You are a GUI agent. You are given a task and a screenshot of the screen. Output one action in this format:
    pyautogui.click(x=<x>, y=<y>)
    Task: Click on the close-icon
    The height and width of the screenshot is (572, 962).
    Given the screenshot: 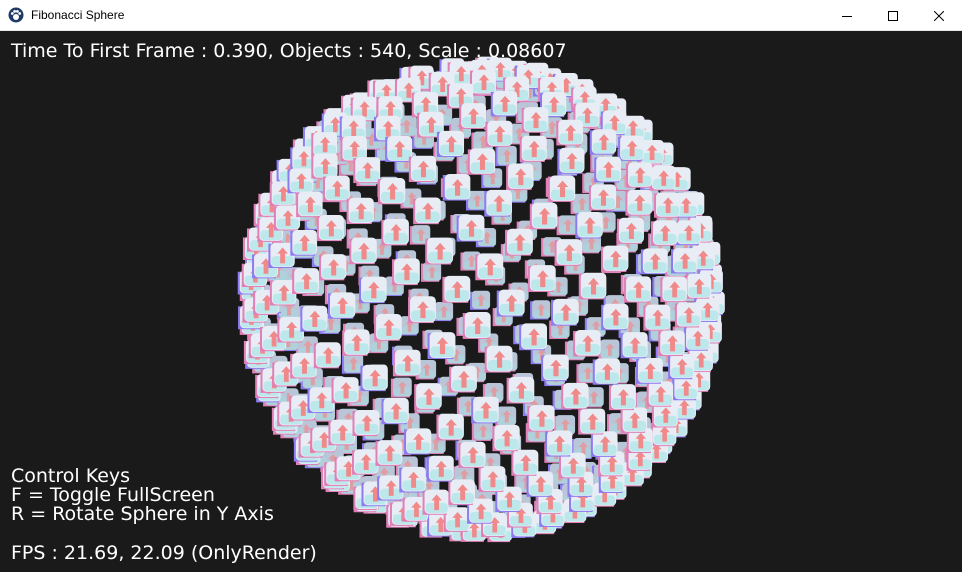 What is the action you would take?
    pyautogui.click(x=939, y=15)
    